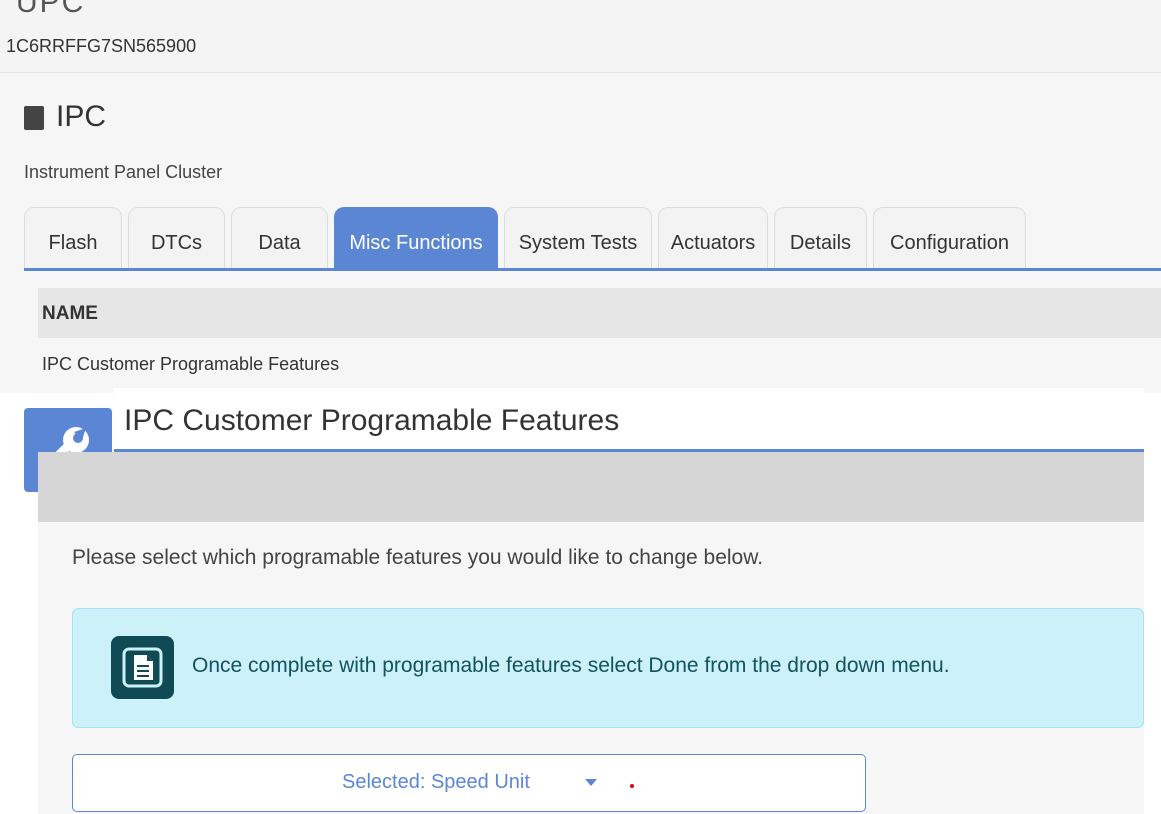 The height and width of the screenshot is (814, 1161). Describe the element at coordinates (820, 237) in the screenshot. I see `tab-details: Details` at that location.